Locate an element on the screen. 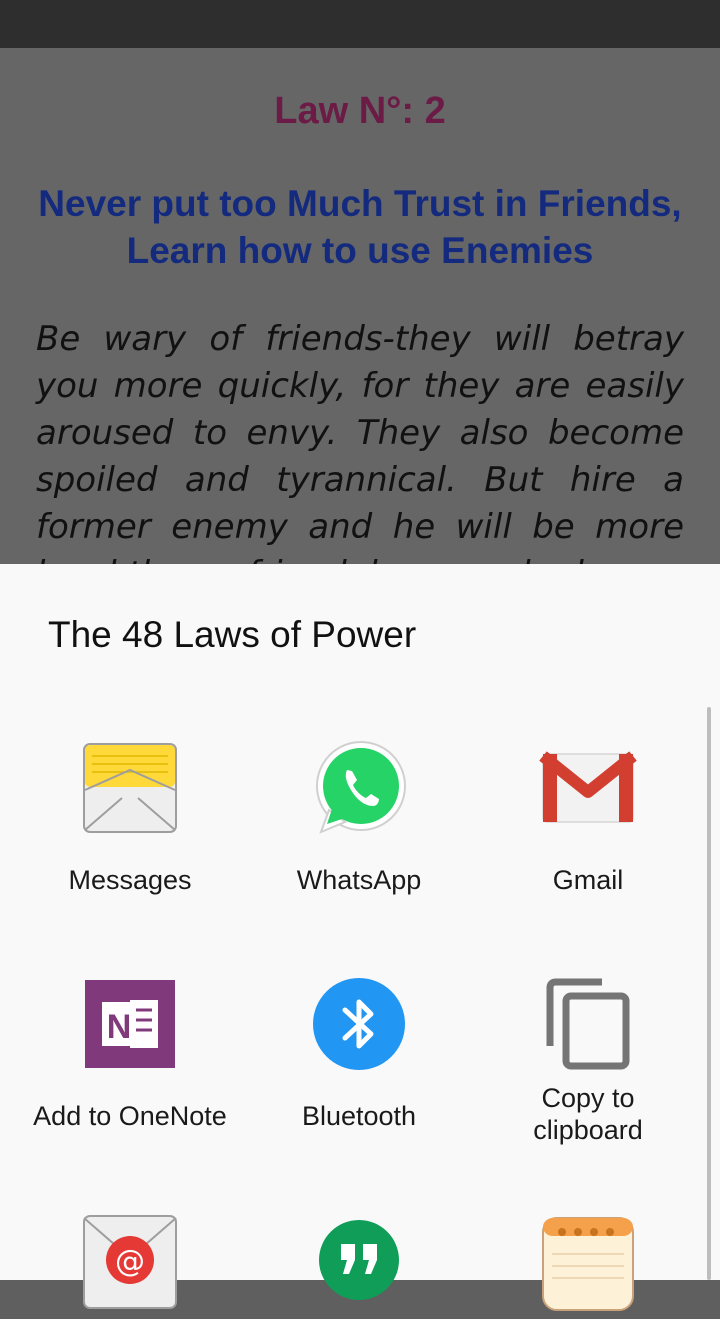  onenote-icon: N is located at coordinates (130, 1026).